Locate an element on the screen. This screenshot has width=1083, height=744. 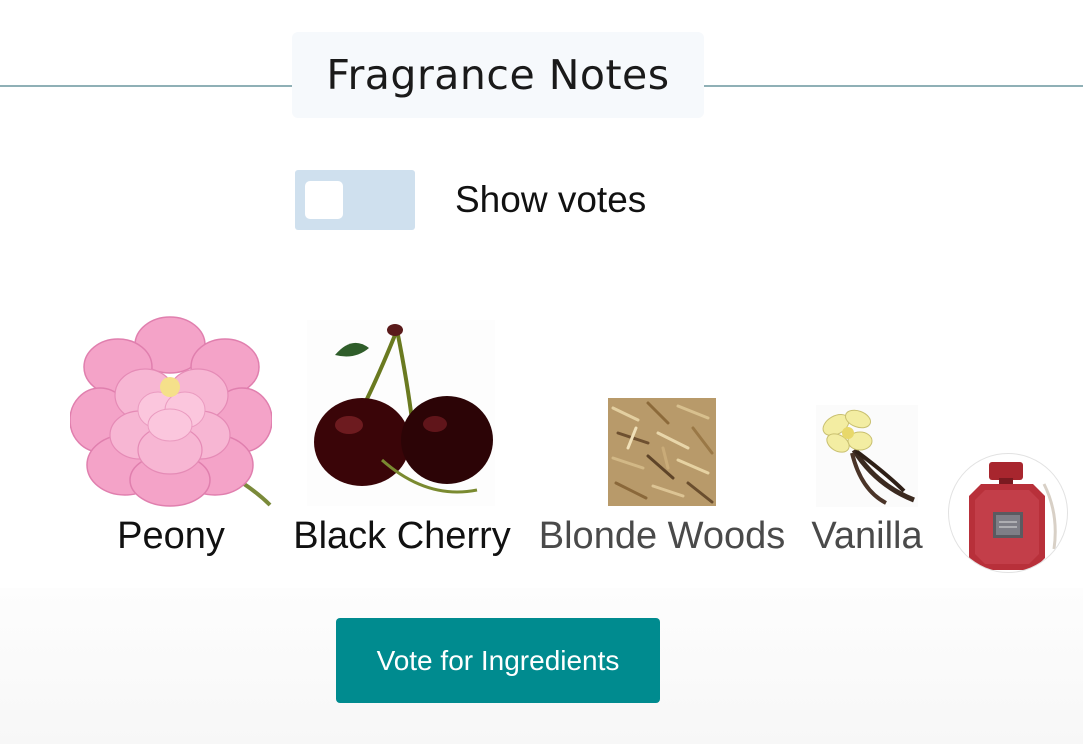
note-label-vanilla: Vanilla is located at coordinates (867, 536).